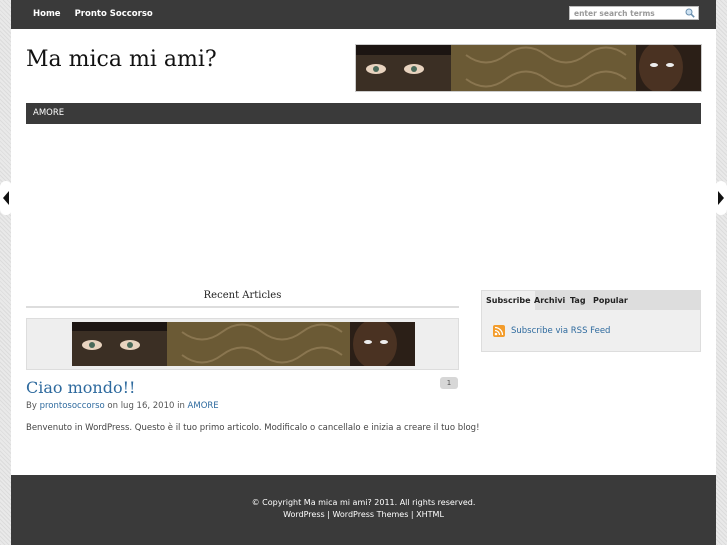  Describe the element at coordinates (80, 387) in the screenshot. I see `post-title-link: Ciao mondo!!` at that location.